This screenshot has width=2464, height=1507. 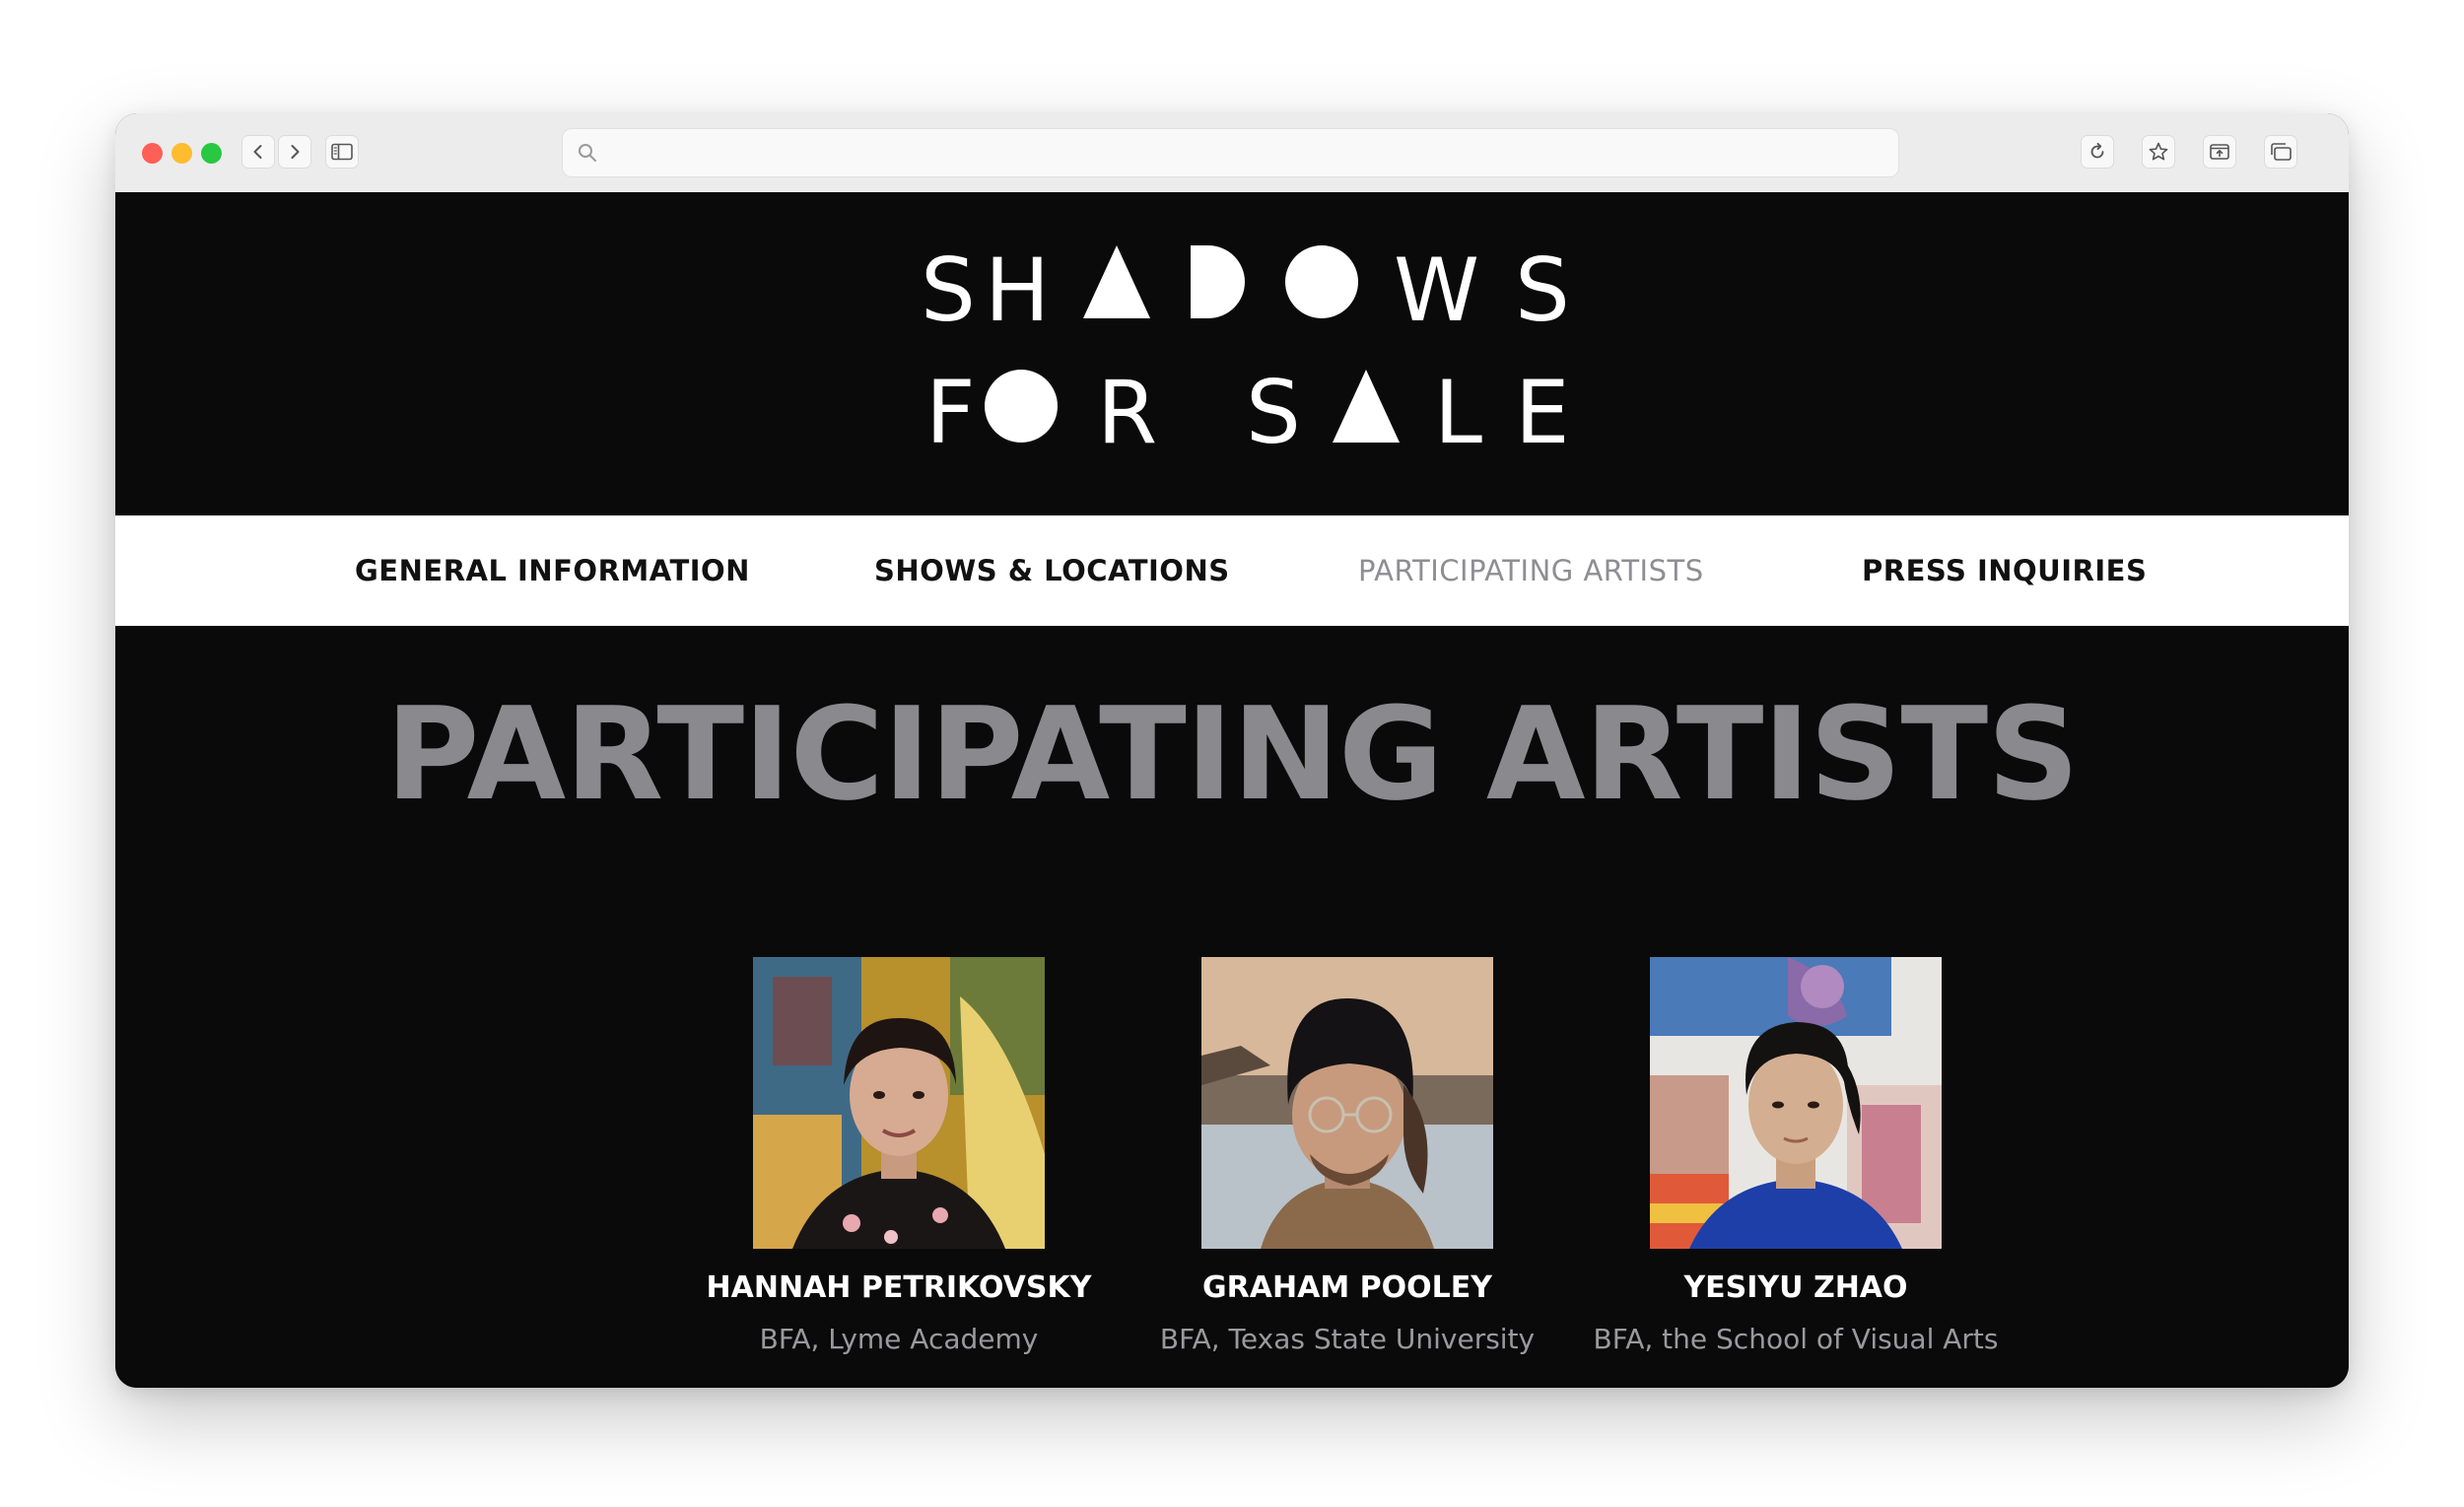 What do you see at coordinates (1232, 754) in the screenshot?
I see `page-title: PARTICIPATING ARTISTS` at bounding box center [1232, 754].